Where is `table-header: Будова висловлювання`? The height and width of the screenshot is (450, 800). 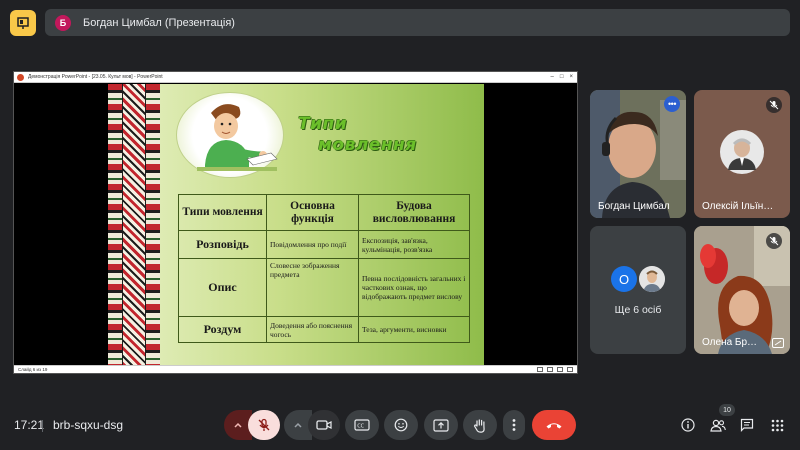
table-header: Будова висловлювання is located at coordinates (414, 212).